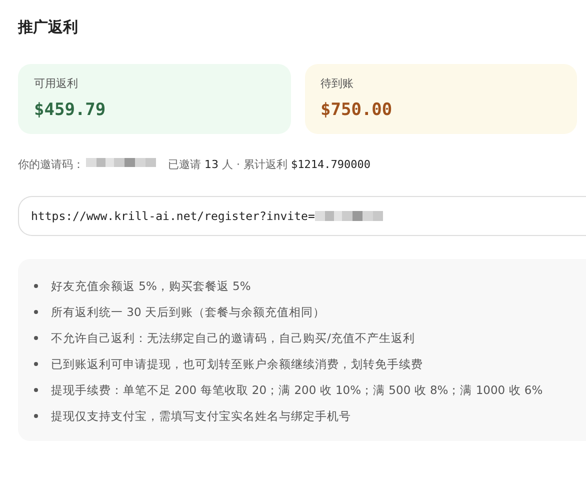 Image resolution: width=586 pixels, height=494 pixels. What do you see at coordinates (48, 27) in the screenshot?
I see `page-title: 推广返利` at bounding box center [48, 27].